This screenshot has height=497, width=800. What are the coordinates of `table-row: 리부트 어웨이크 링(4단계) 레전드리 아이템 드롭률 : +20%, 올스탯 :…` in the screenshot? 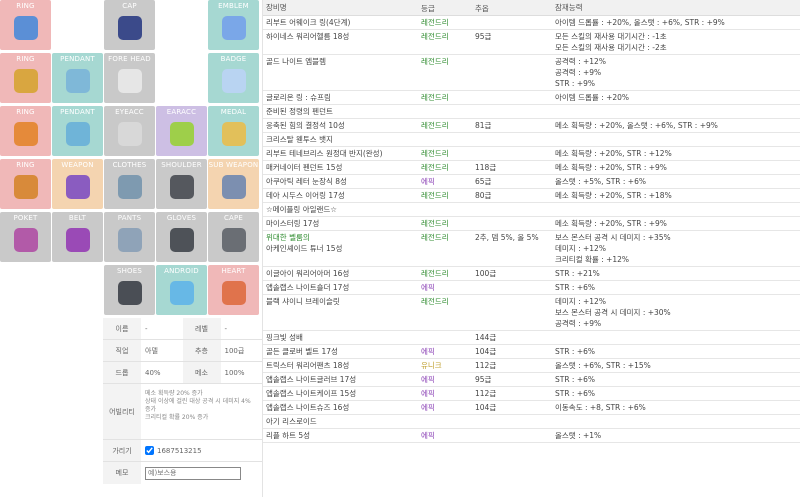 It's located at (531, 23).